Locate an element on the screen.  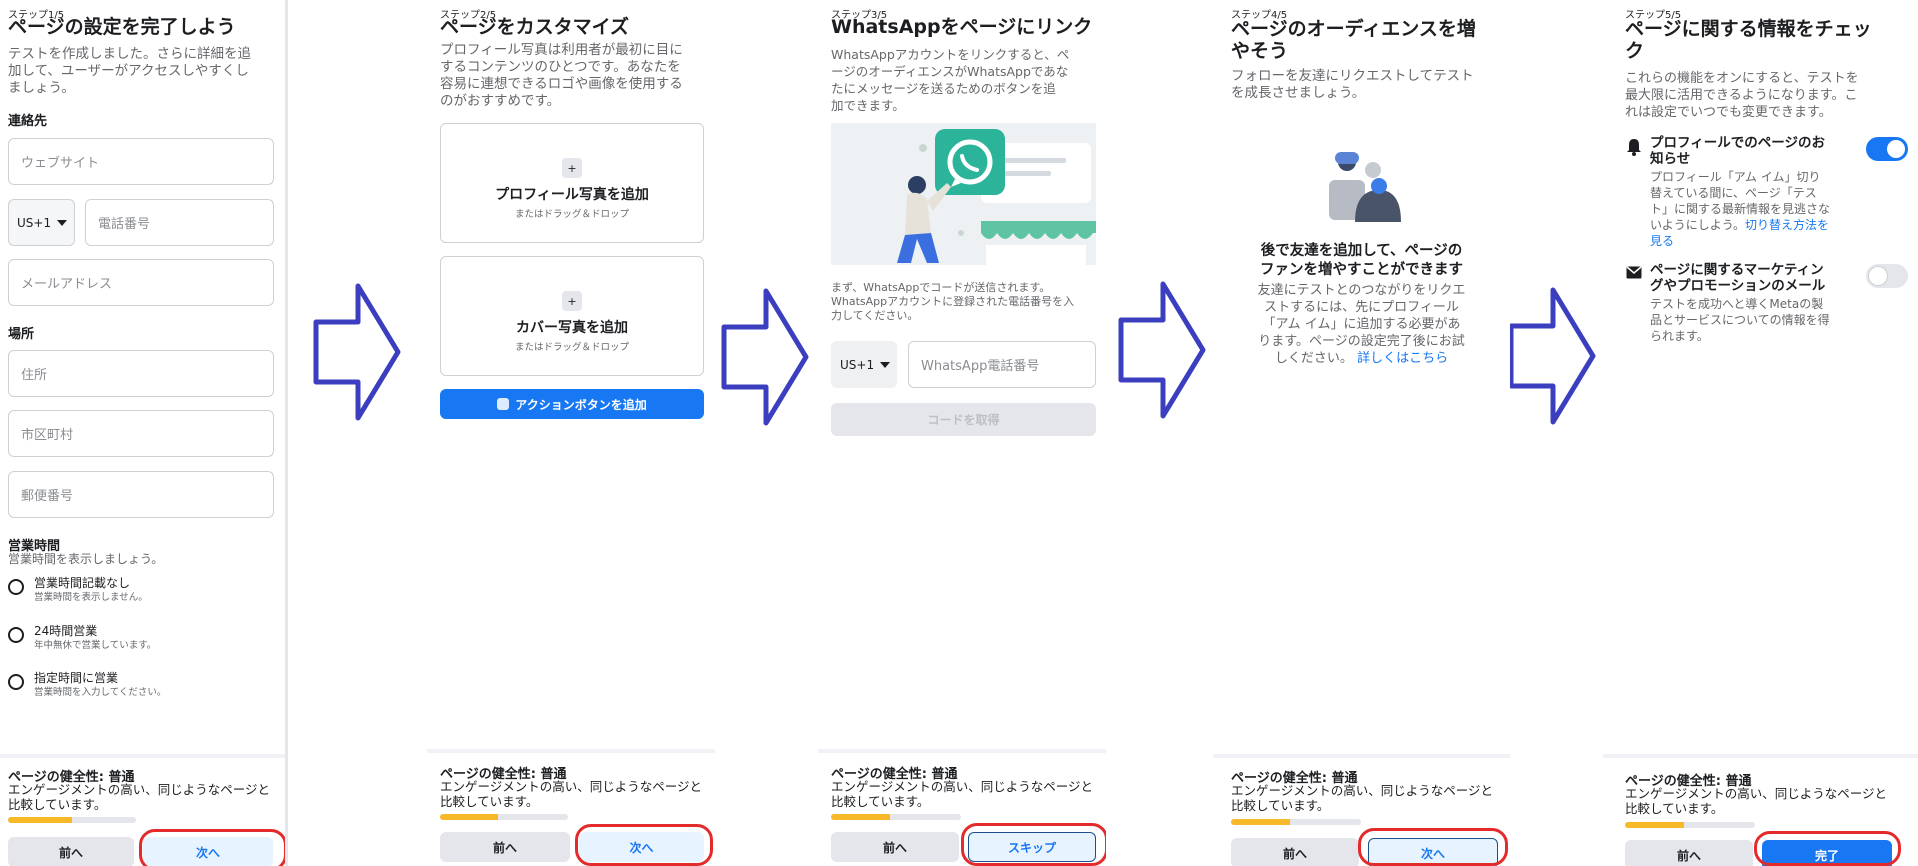
address-input: 住所 is located at coordinates (141, 373).